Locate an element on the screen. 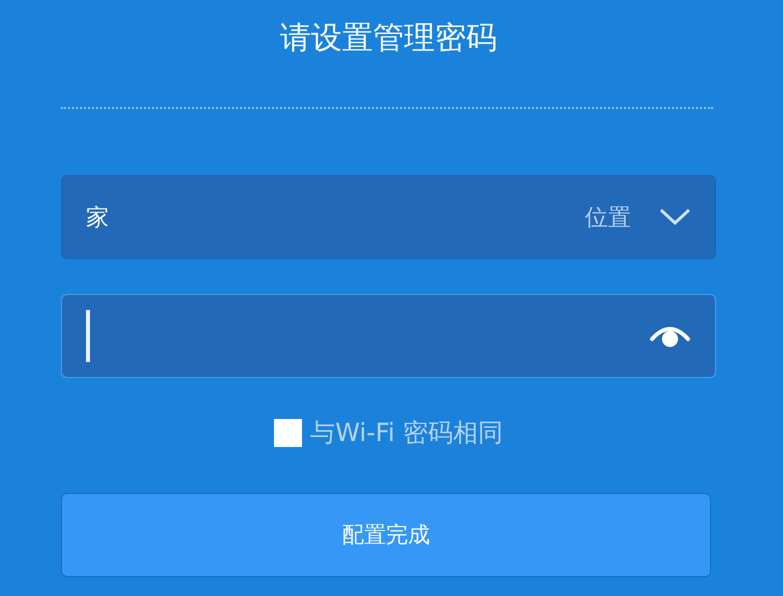 Image resolution: width=783 pixels, height=596 pixels. checkbox-label: 与Wi-Fi 密码相同 is located at coordinates (406, 433).